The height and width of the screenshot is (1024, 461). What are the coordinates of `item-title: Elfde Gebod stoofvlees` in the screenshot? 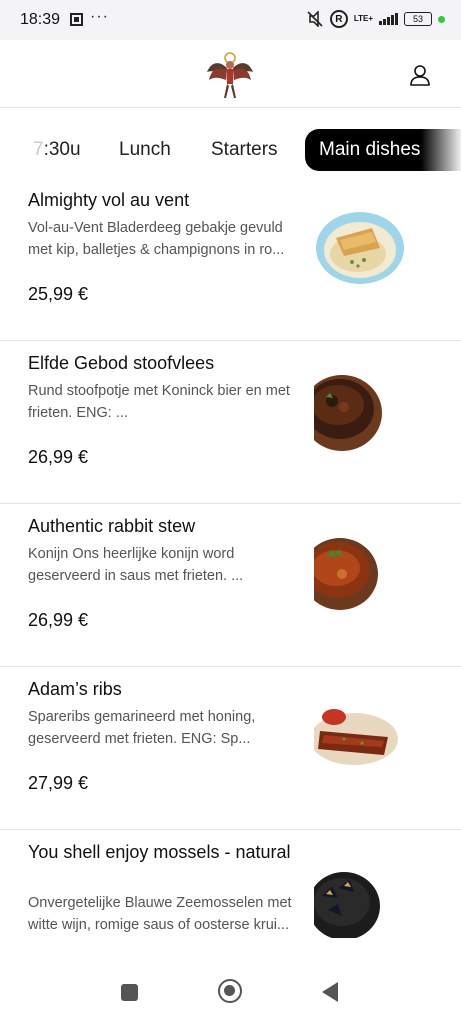 It's located at (121, 363).